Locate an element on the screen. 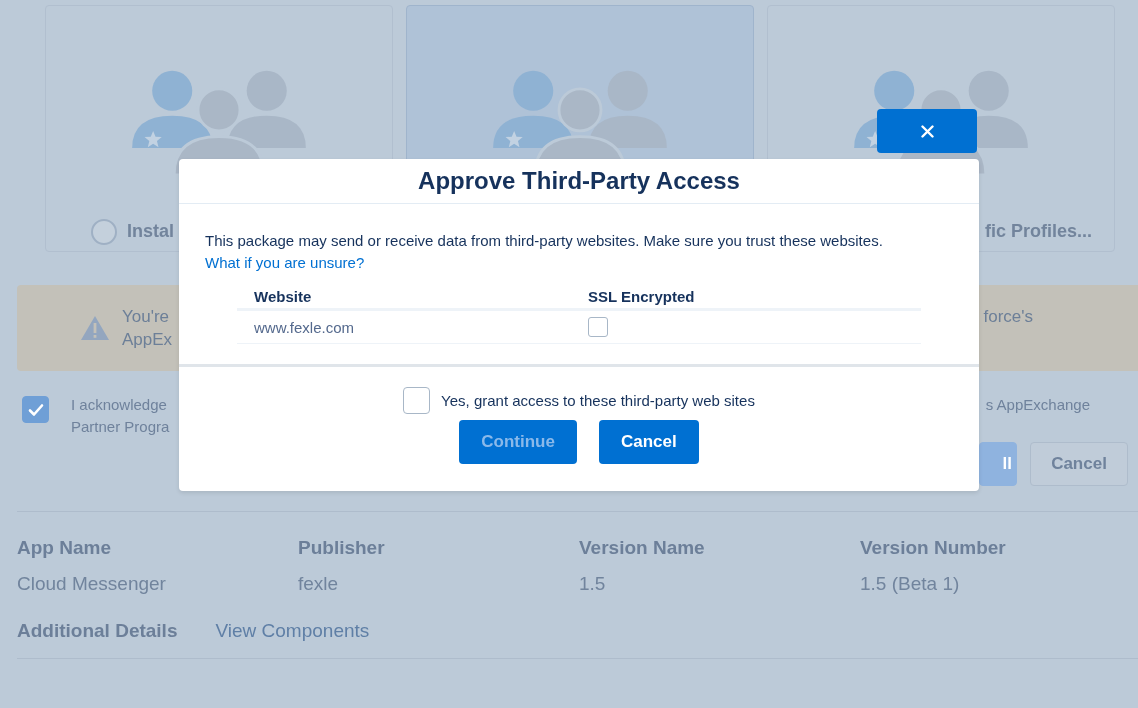 The image size is (1138, 708). tab: Additional Details is located at coordinates (97, 631).